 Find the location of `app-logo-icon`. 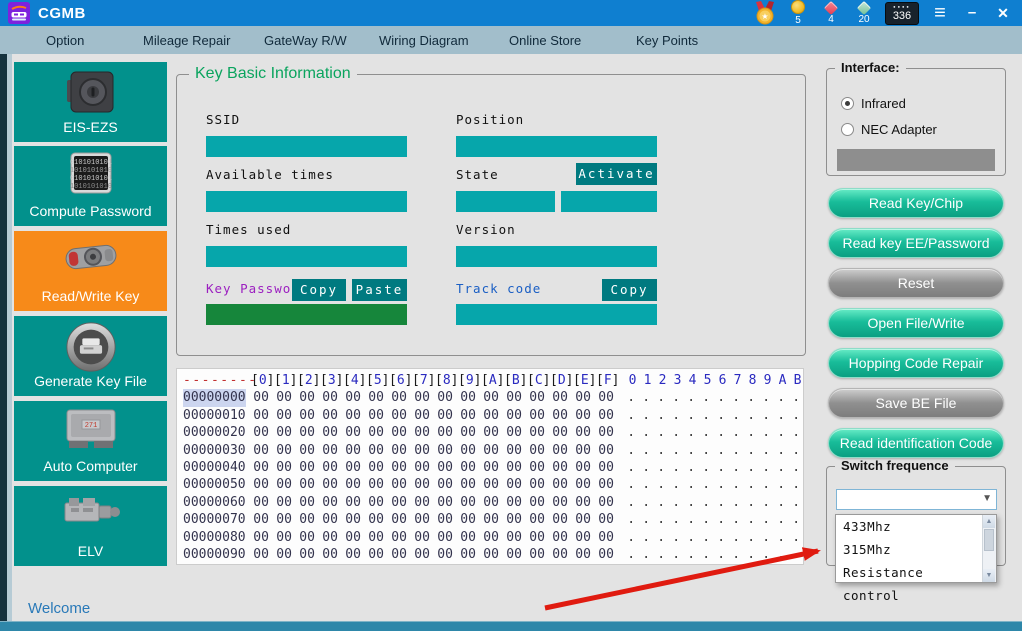

app-logo-icon is located at coordinates (19, 13).